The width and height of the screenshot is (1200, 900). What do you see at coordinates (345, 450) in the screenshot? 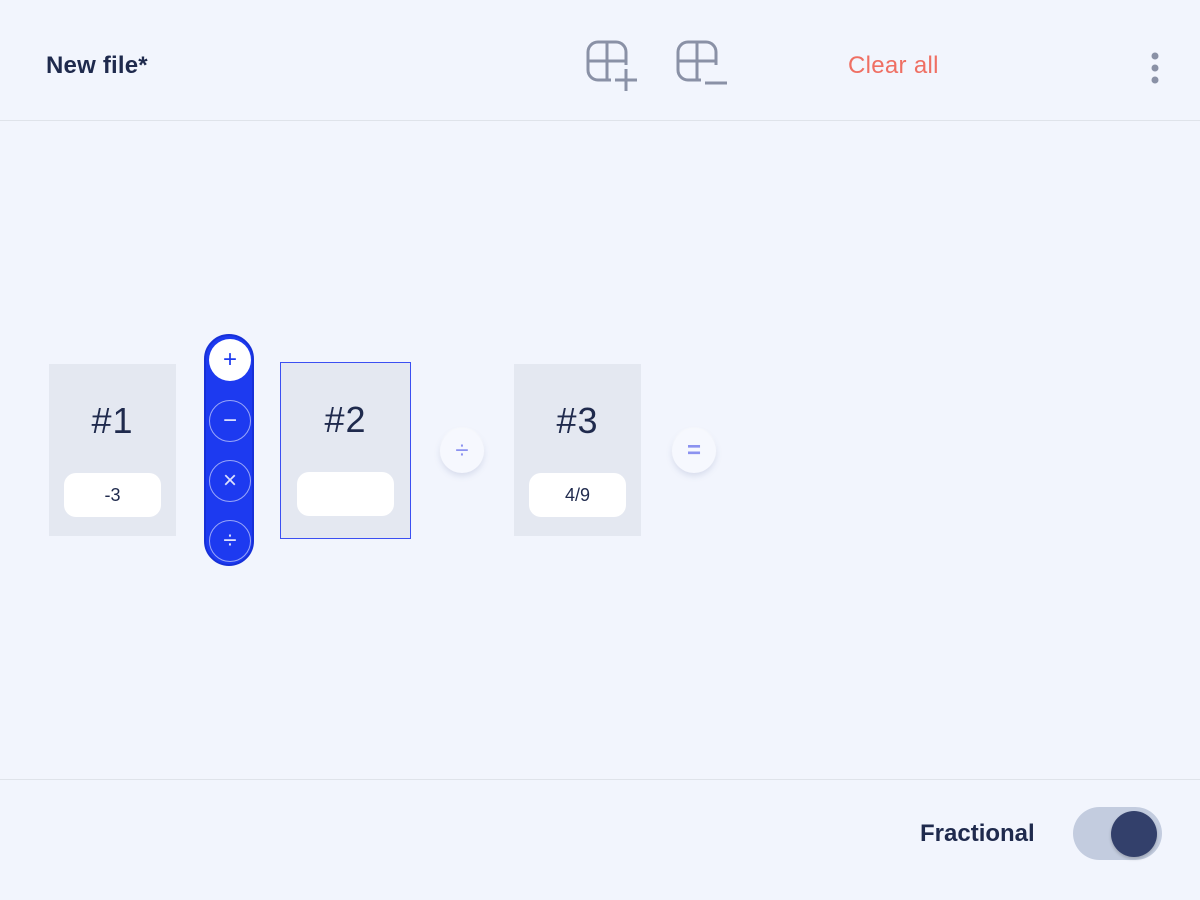
I see `block-2: #2` at bounding box center [345, 450].